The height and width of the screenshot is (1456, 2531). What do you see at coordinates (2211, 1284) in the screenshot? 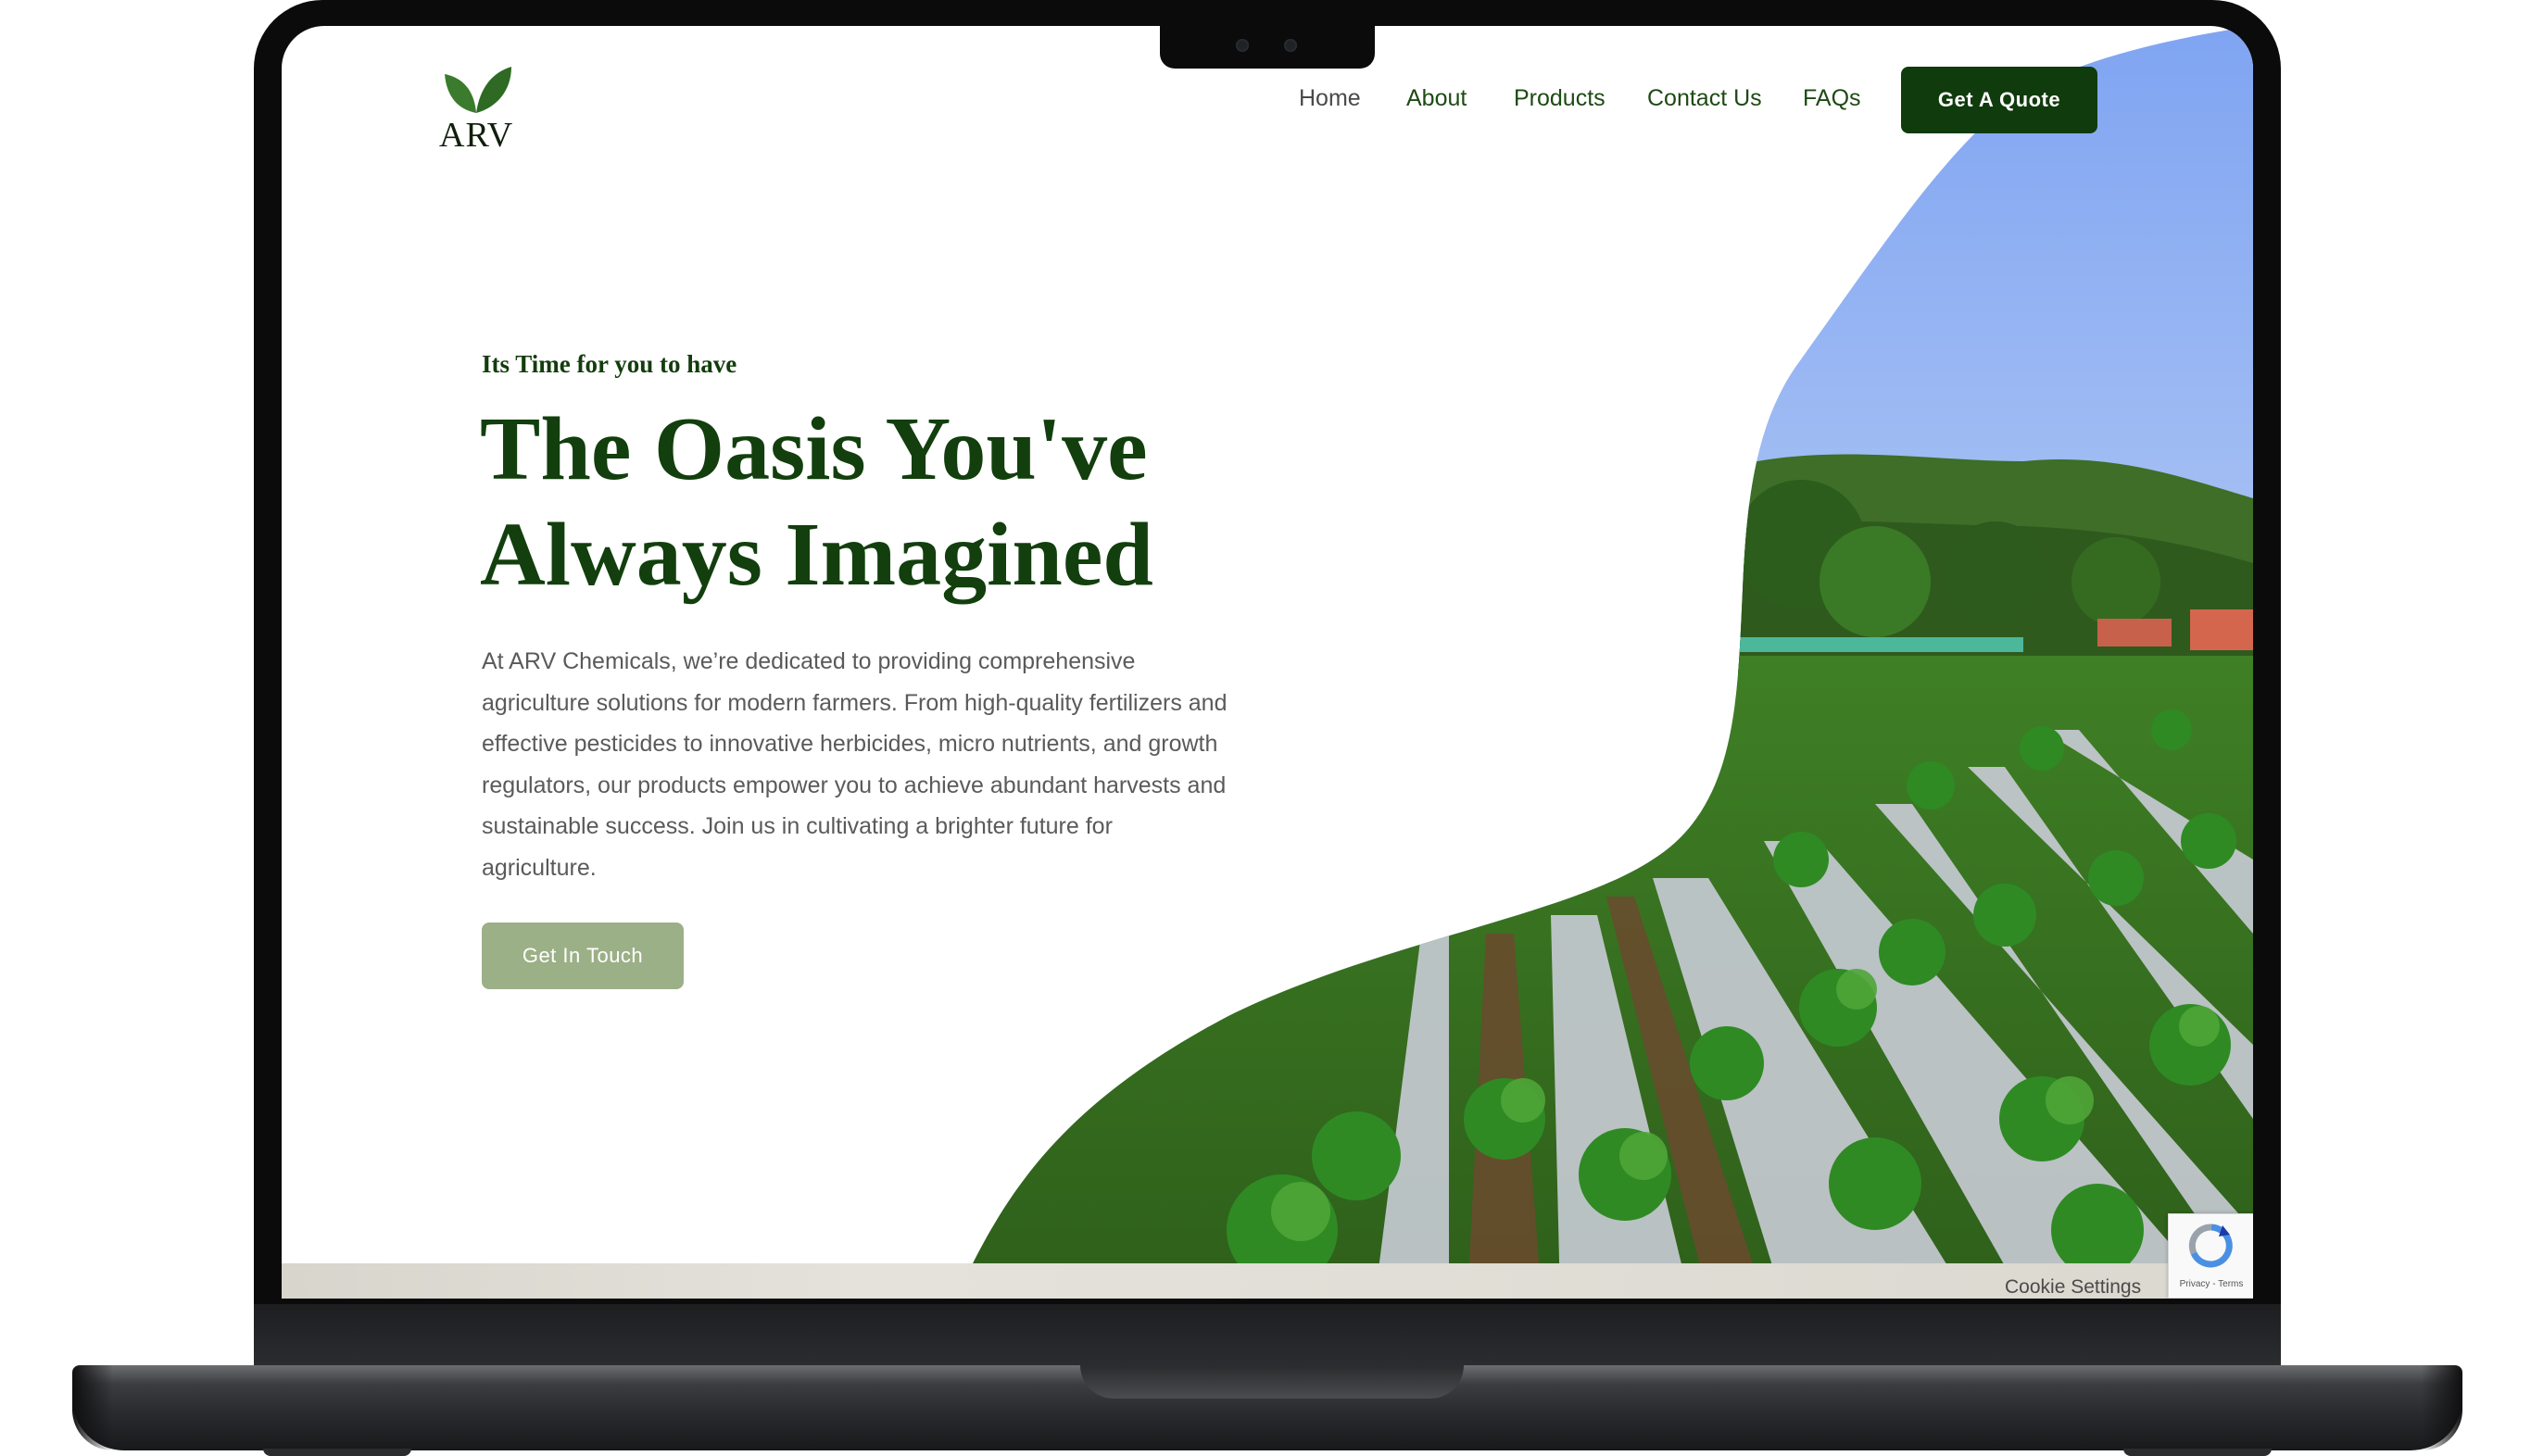
I see `recaptcha-links: Privacy - Terms` at bounding box center [2211, 1284].